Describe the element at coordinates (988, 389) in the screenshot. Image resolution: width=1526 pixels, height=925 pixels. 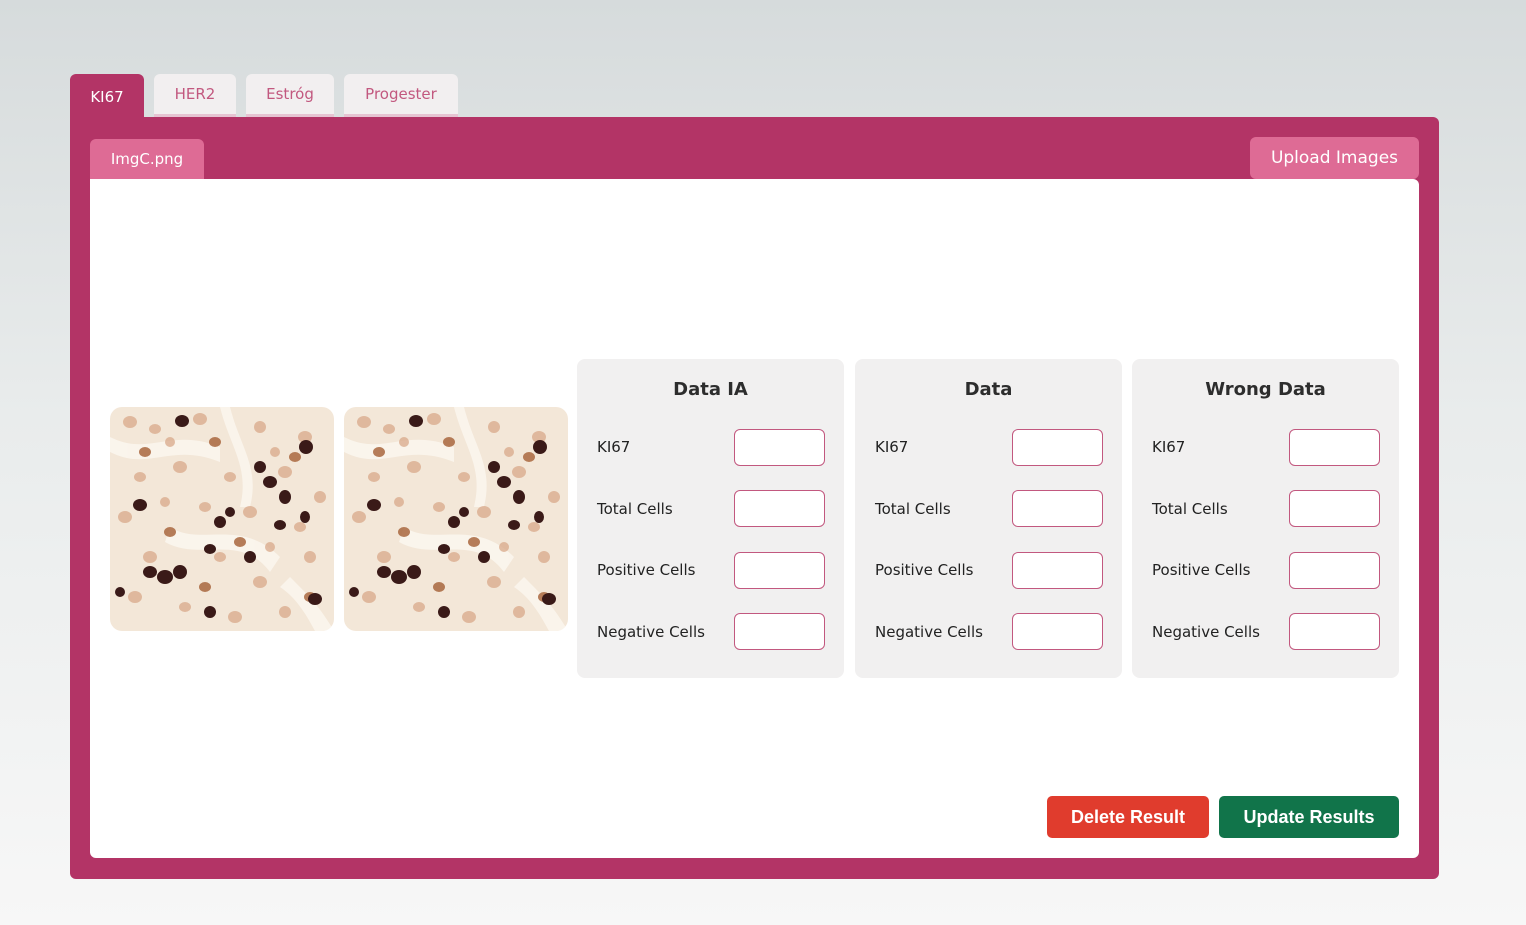
I see `card-title: Data` at that location.